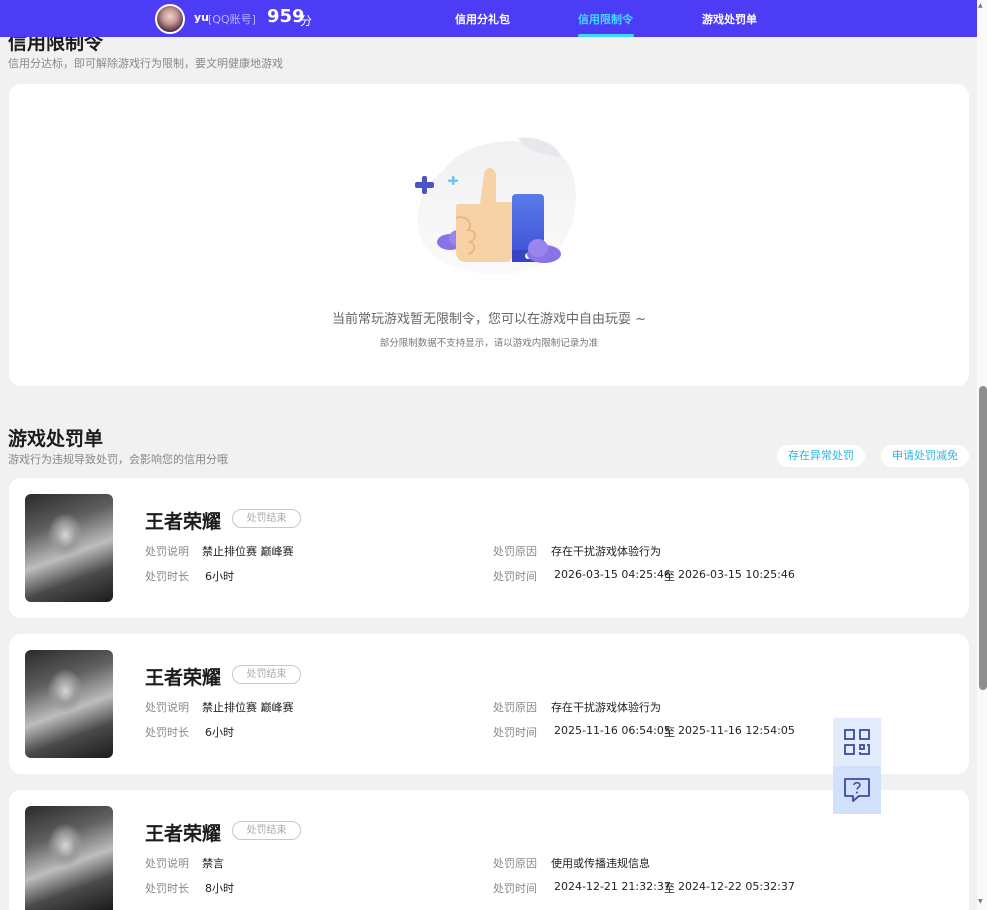 The image size is (987, 910). I want to click on qr-code-icon, so click(857, 742).